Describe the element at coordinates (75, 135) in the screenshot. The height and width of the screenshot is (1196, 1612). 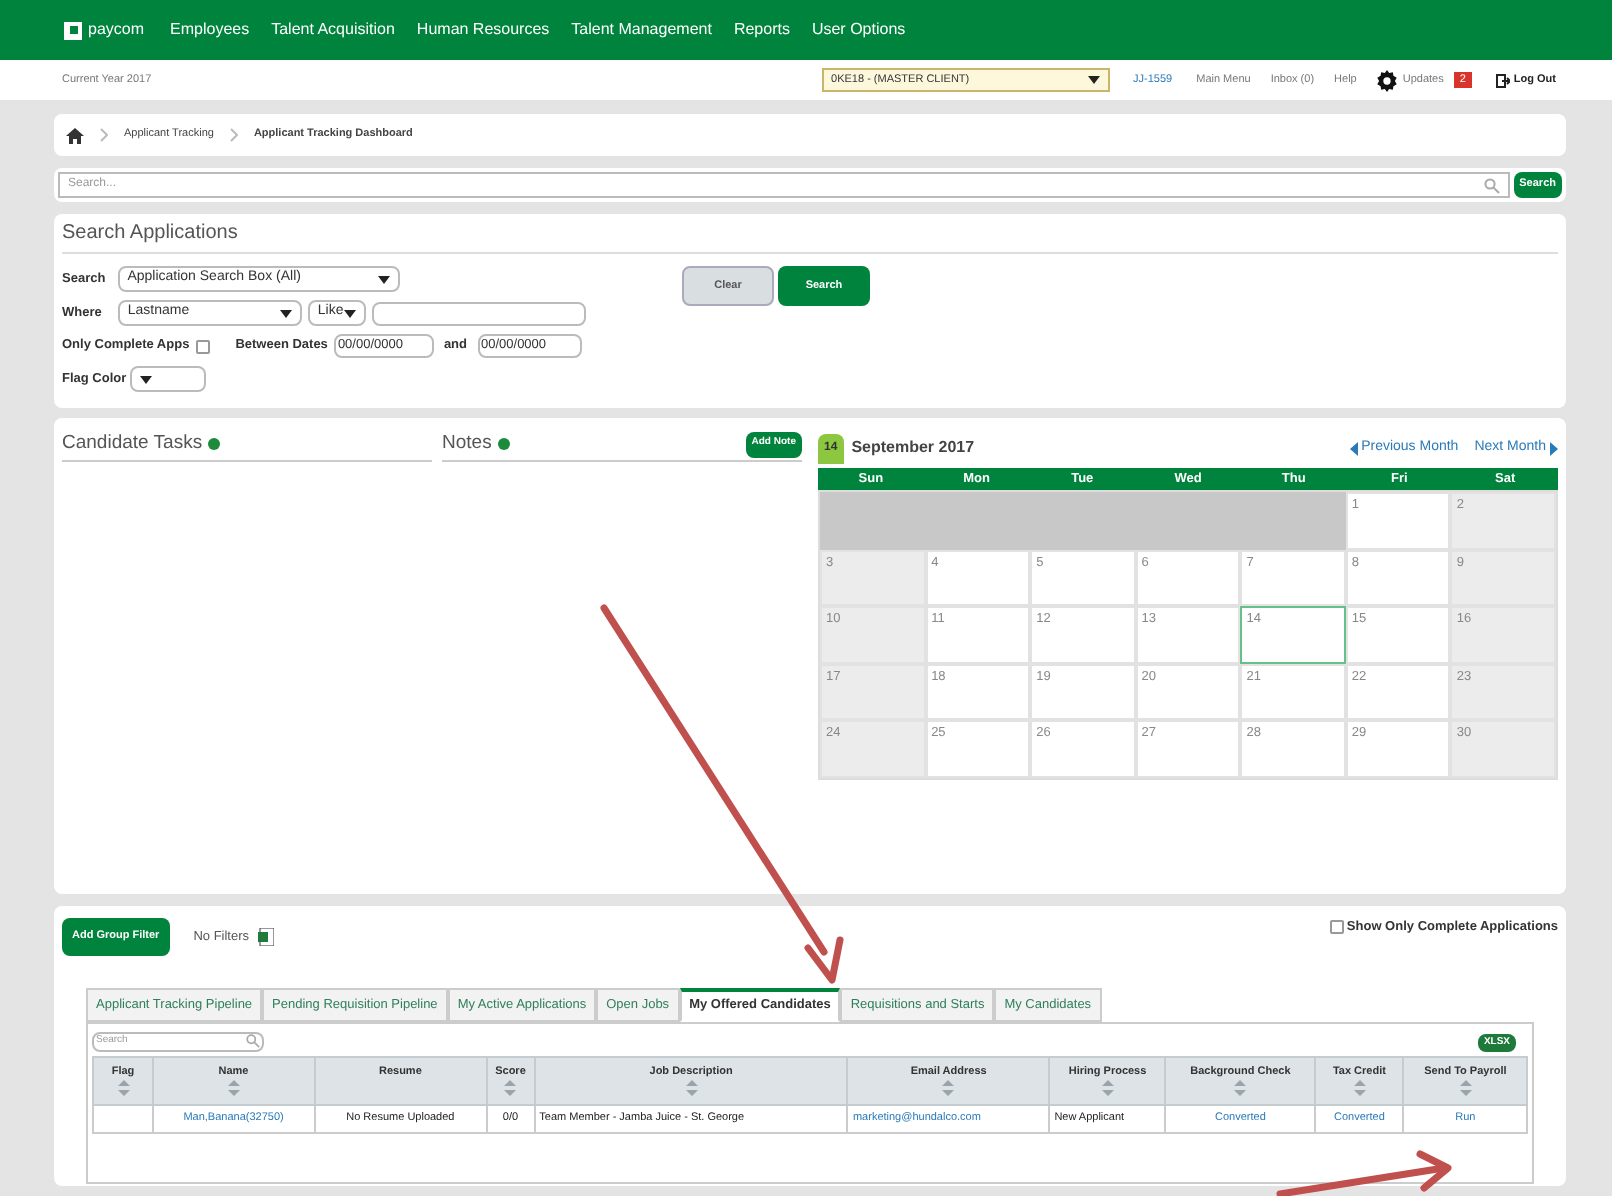
I see `home-icon` at that location.